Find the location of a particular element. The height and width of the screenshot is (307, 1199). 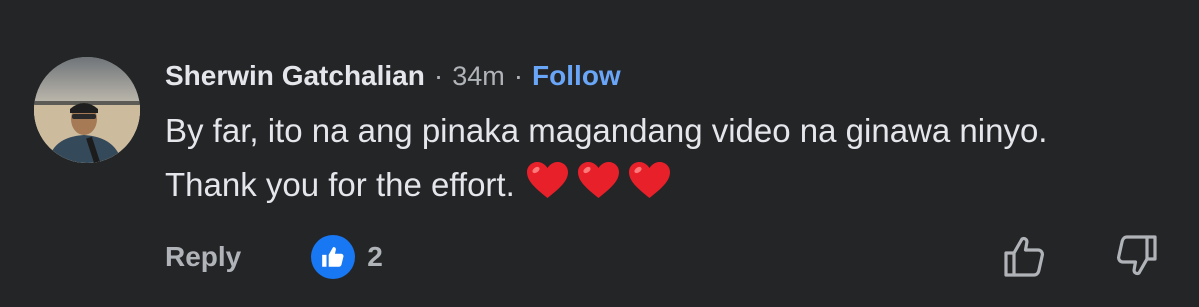

heart-emojis is located at coordinates (598, 180).